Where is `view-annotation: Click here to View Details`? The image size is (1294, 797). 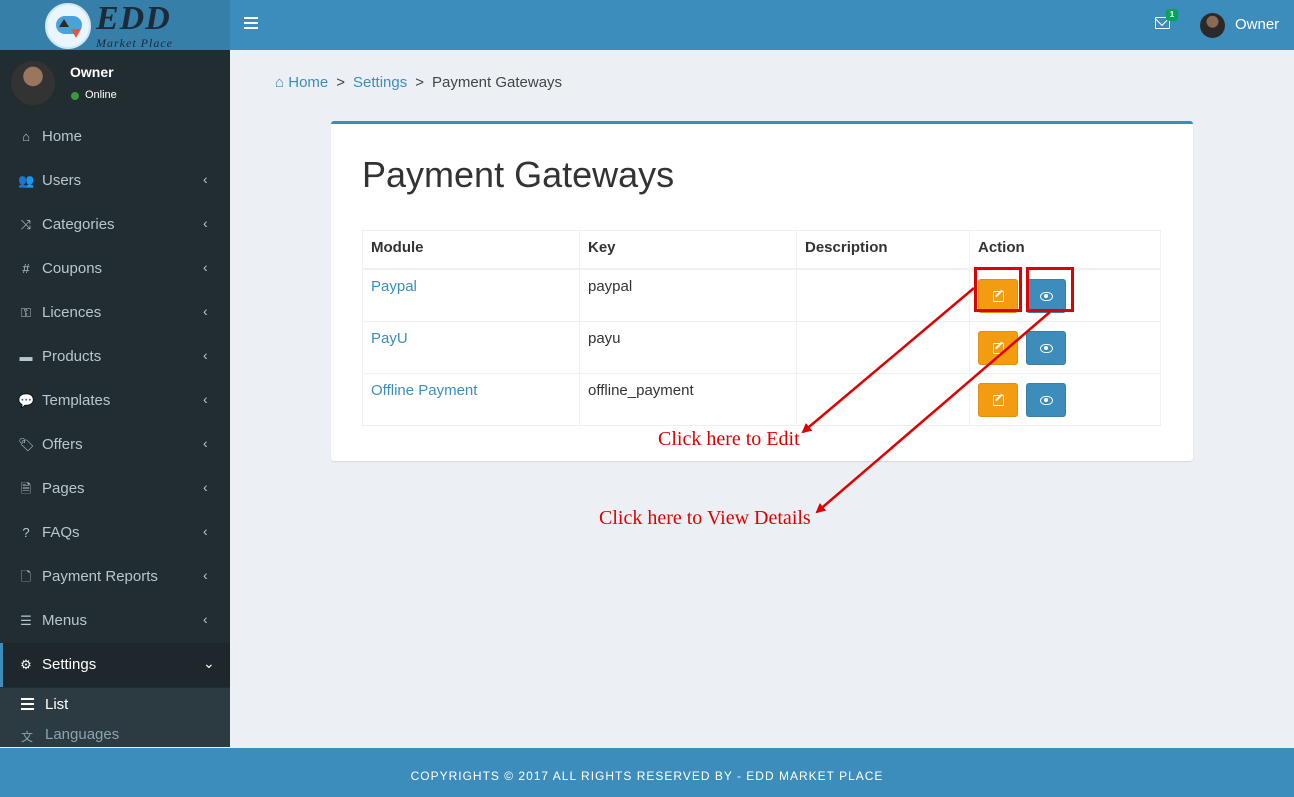
view-annotation: Click here to View Details is located at coordinates (705, 518).